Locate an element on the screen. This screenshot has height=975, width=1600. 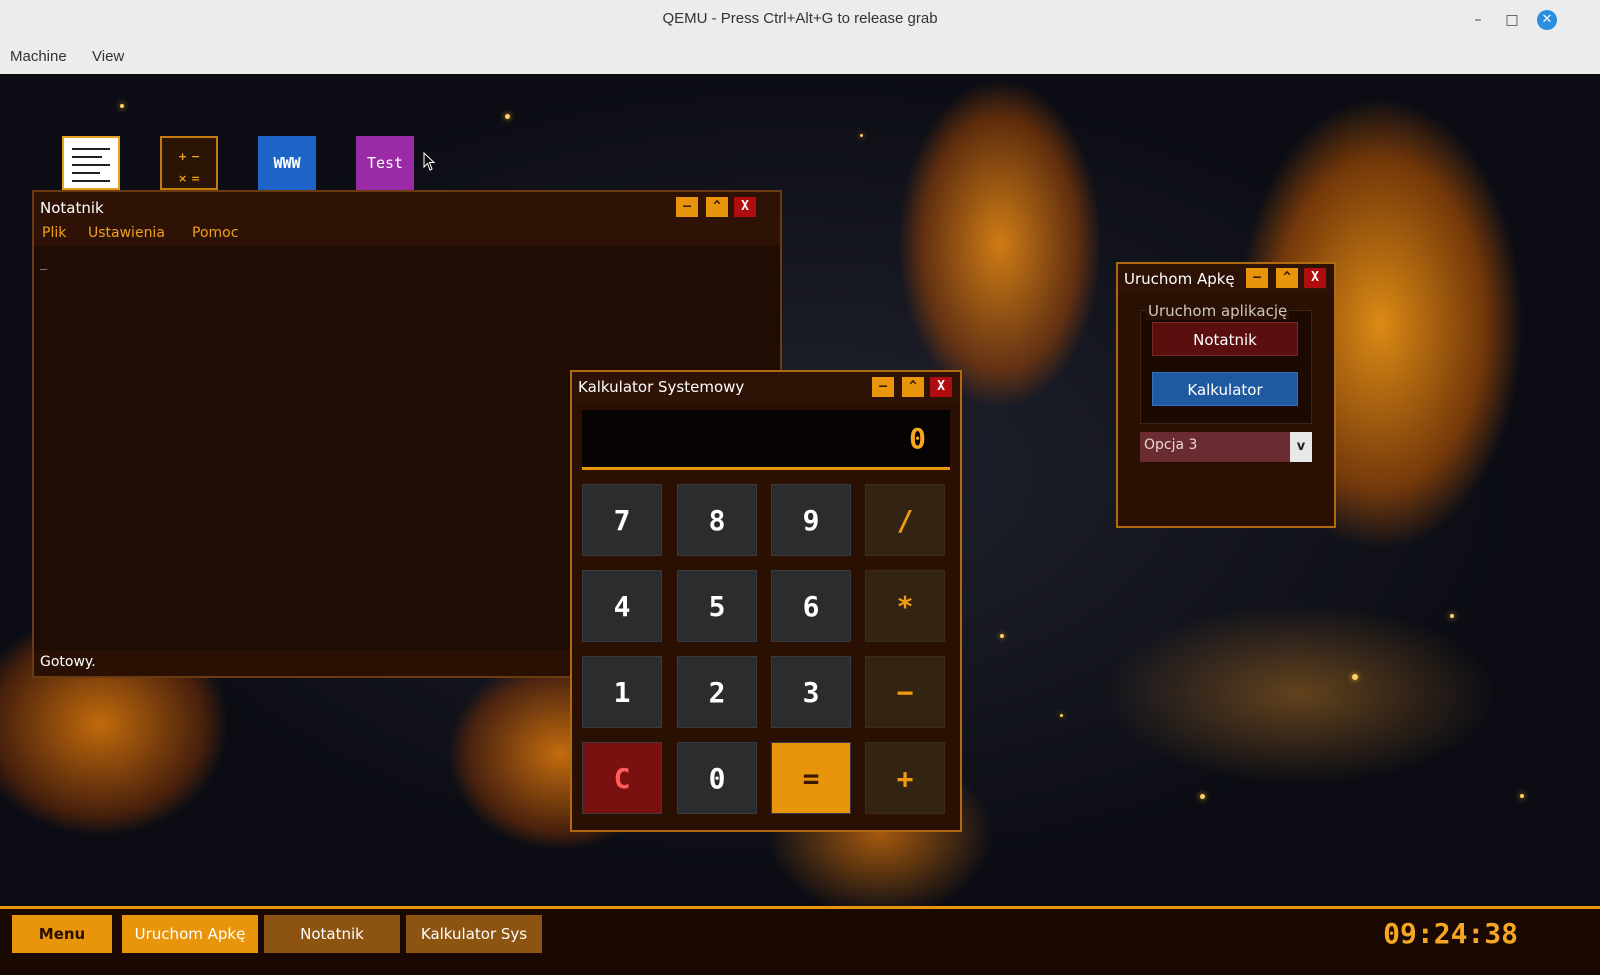
notepad-close-button: X is located at coordinates (745, 207).